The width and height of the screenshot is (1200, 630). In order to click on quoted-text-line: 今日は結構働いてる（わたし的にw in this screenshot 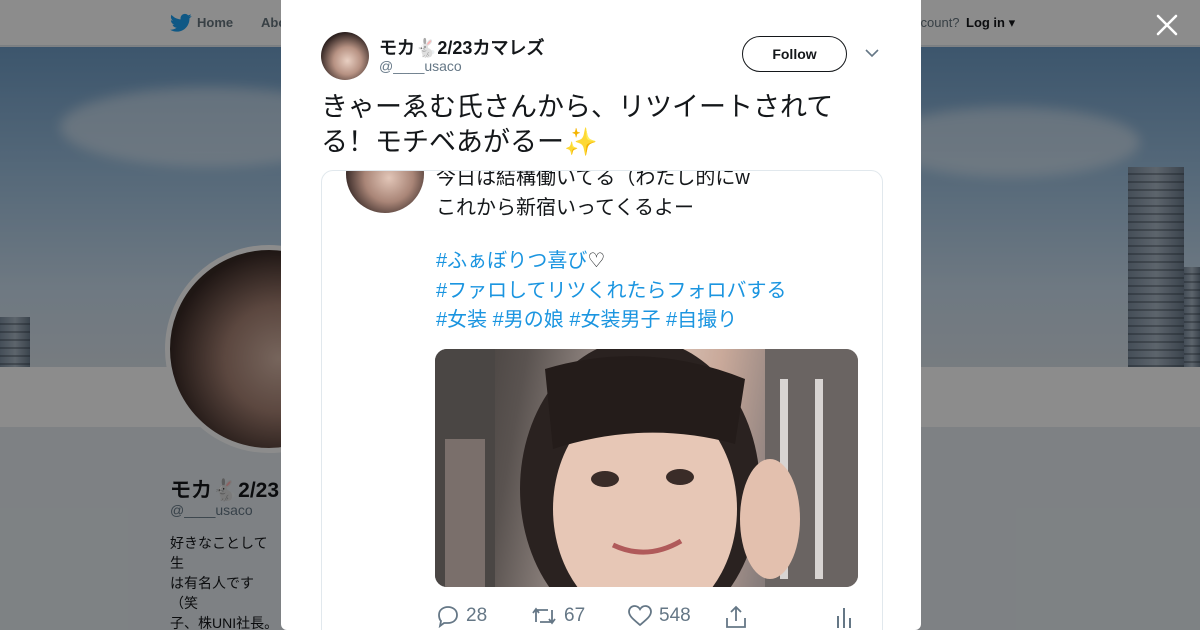, I will do `click(593, 179)`.